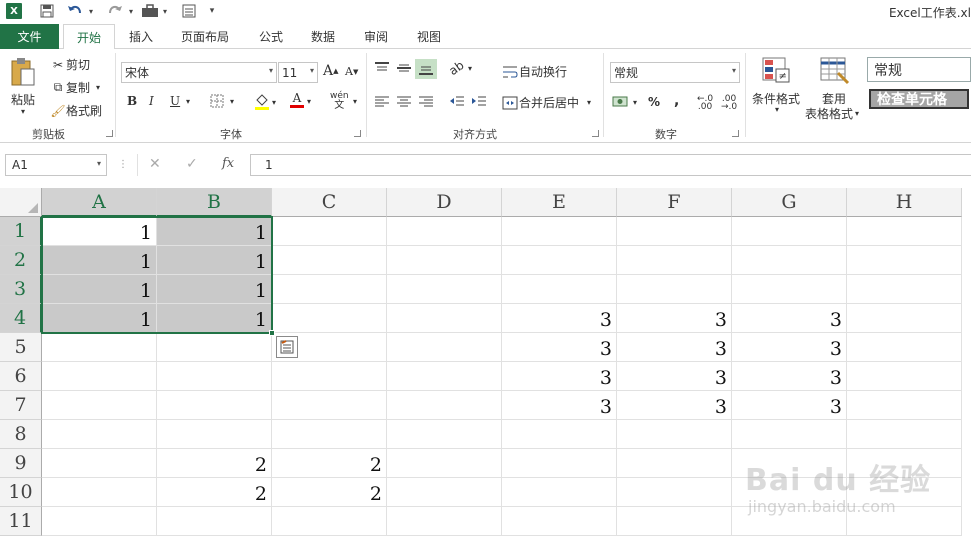 The image size is (971, 545). Describe the element at coordinates (904, 289) in the screenshot. I see `cell-h3` at that location.